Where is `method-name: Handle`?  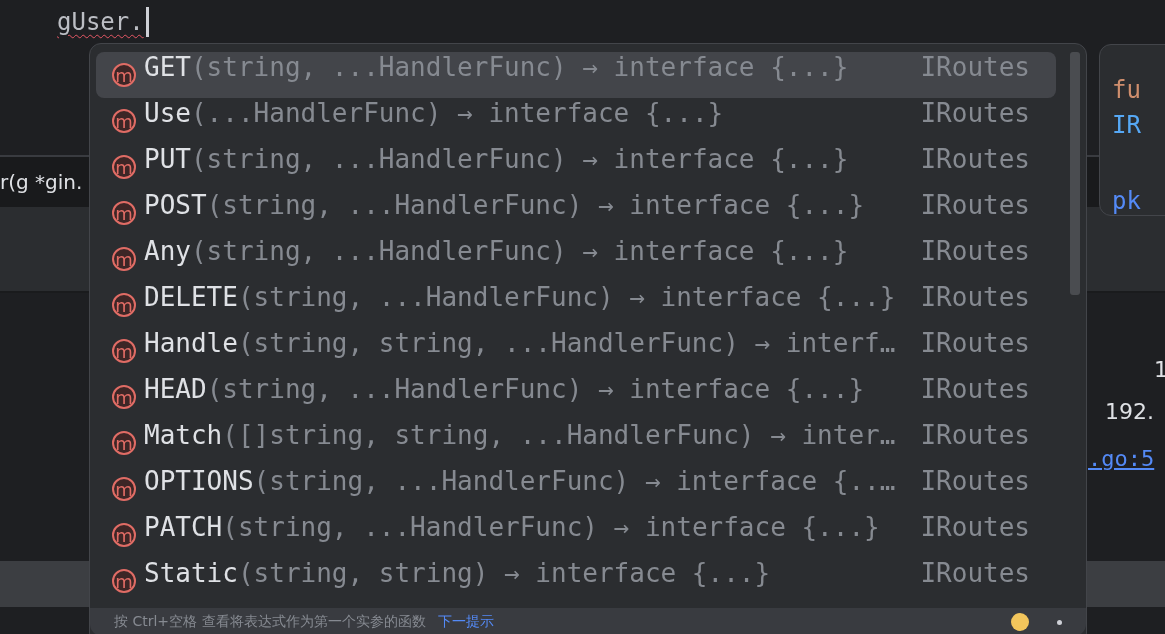
method-name: Handle is located at coordinates (191, 343).